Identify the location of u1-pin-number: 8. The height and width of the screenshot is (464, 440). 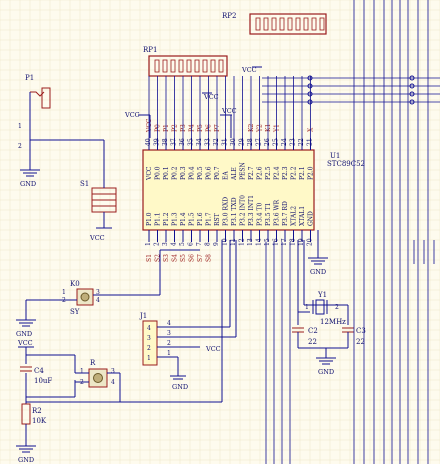
(208, 244).